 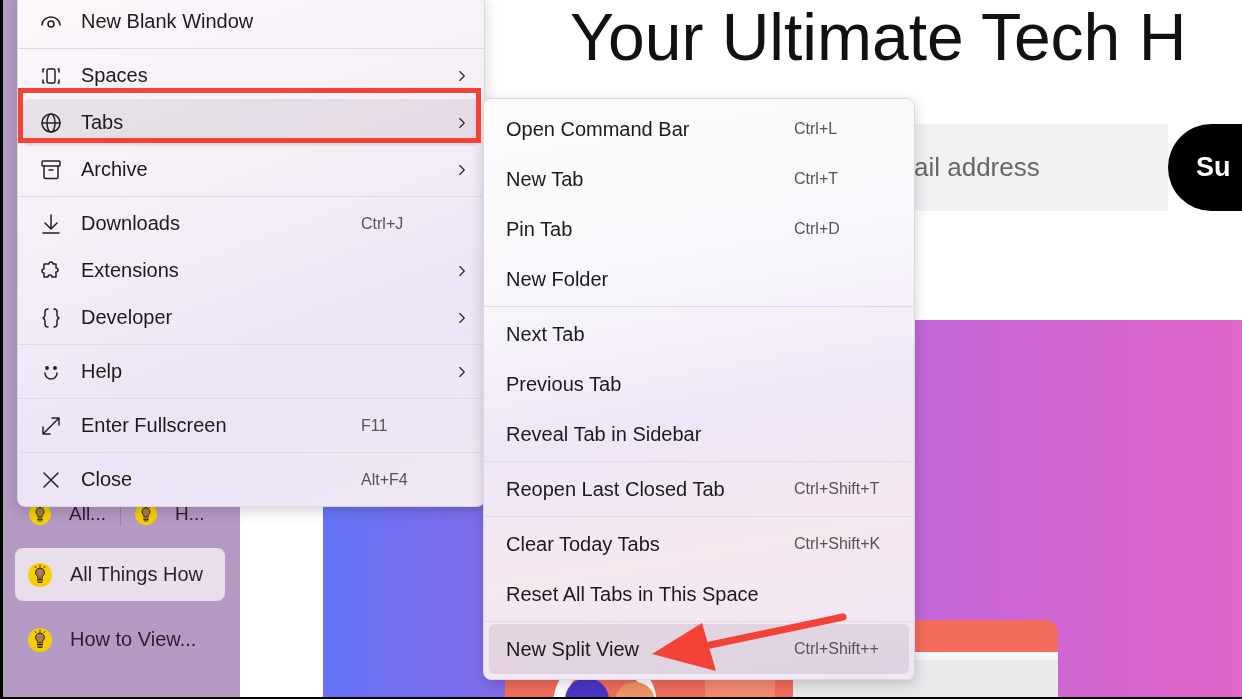 What do you see at coordinates (699, 489) in the screenshot?
I see `menu-item: Reopen Last Closed Tab Ctrl+Shift+T` at bounding box center [699, 489].